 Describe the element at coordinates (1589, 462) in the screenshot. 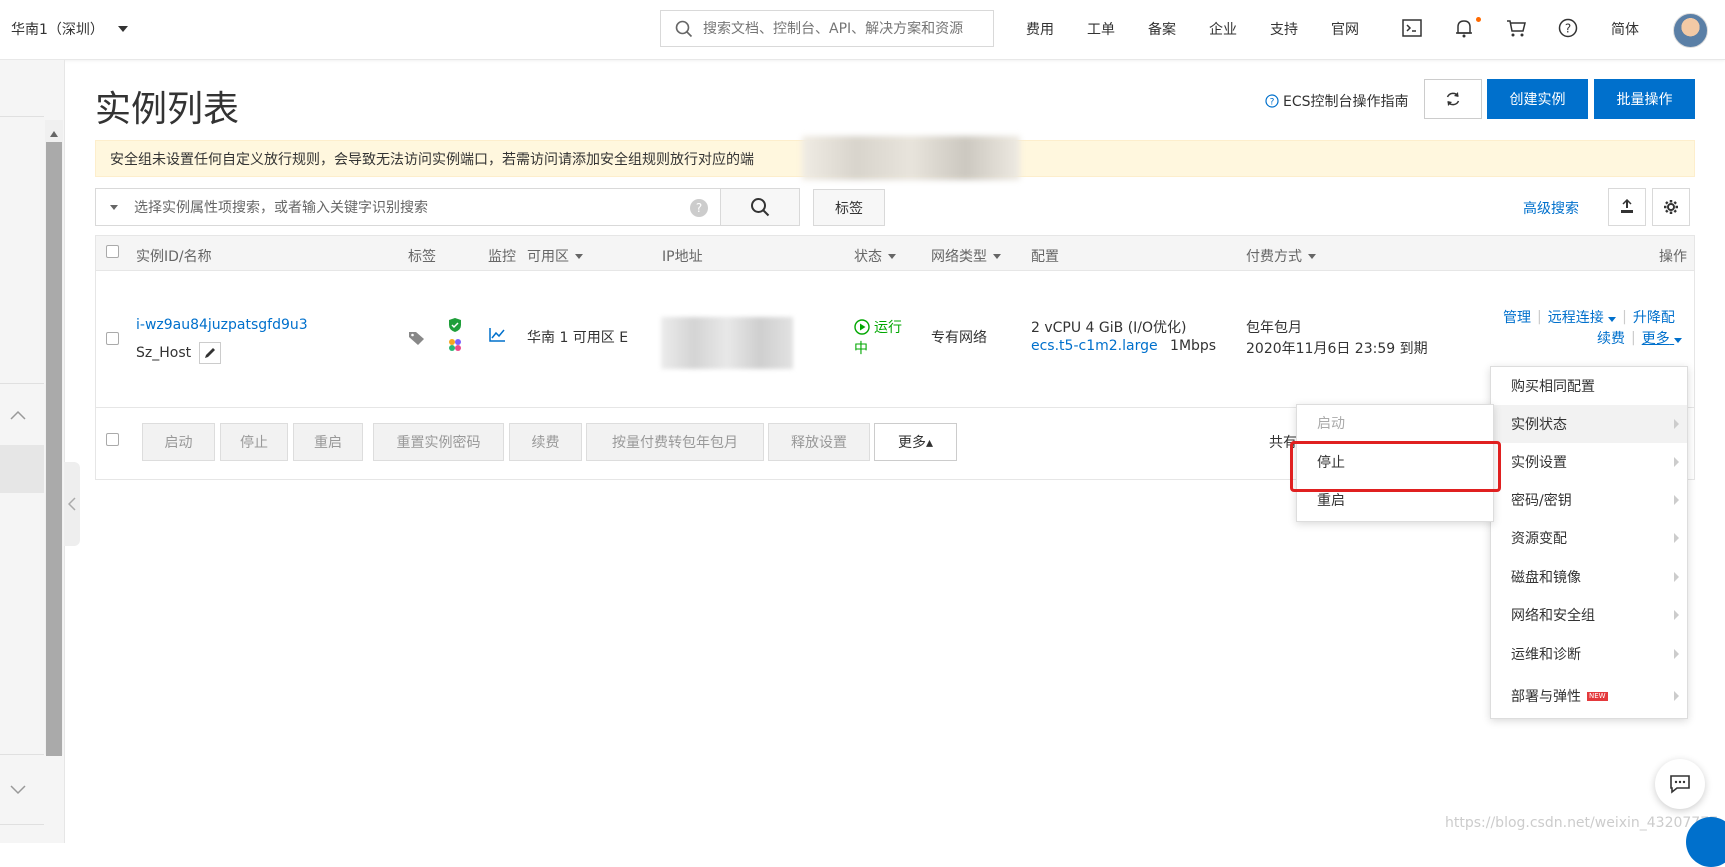

I see `menu-item-instance-settings: 实例设置` at that location.